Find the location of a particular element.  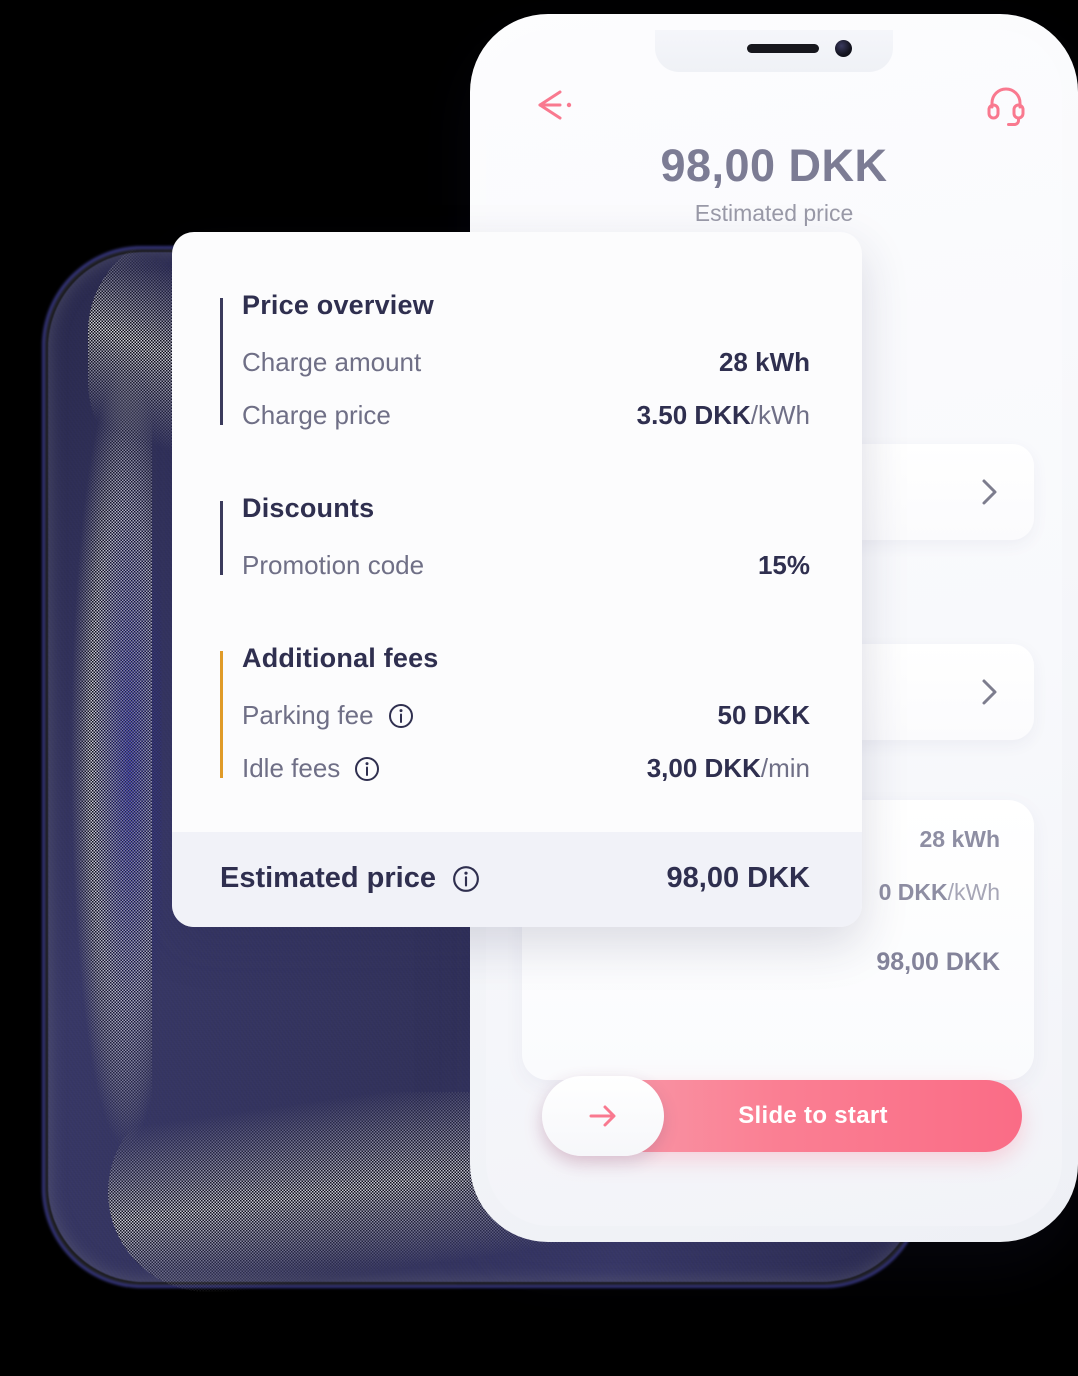

row-parking-fee: Parking fee 50 DKK is located at coordinates (526, 715).